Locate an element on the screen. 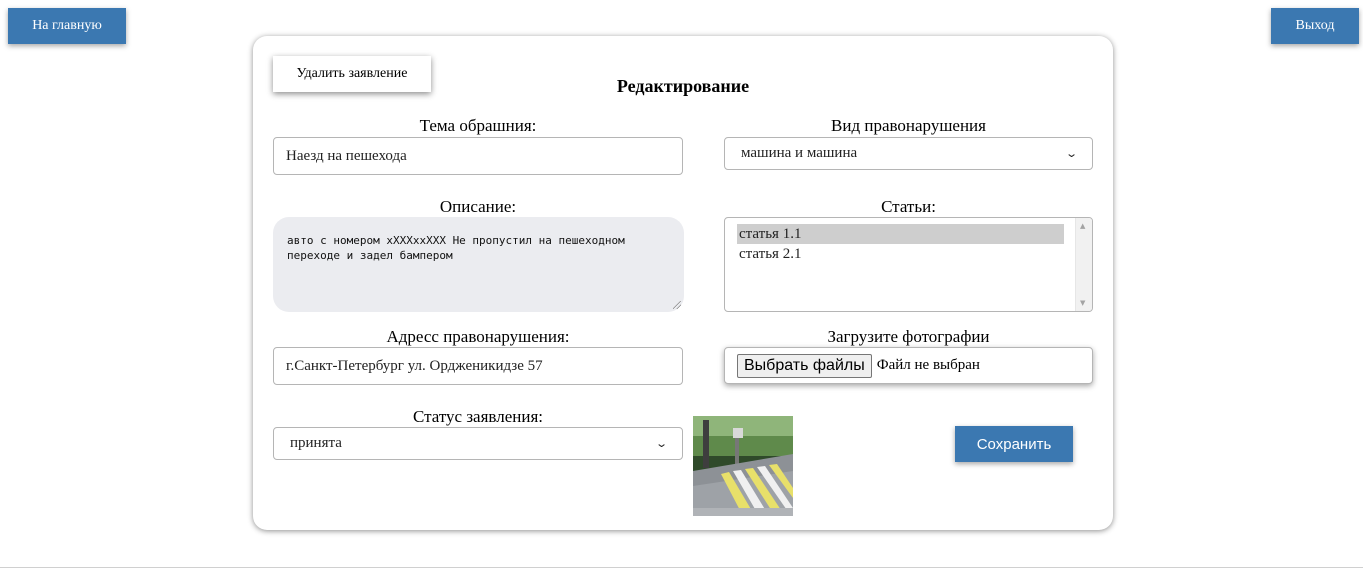  page-divider is located at coordinates (681, 567).